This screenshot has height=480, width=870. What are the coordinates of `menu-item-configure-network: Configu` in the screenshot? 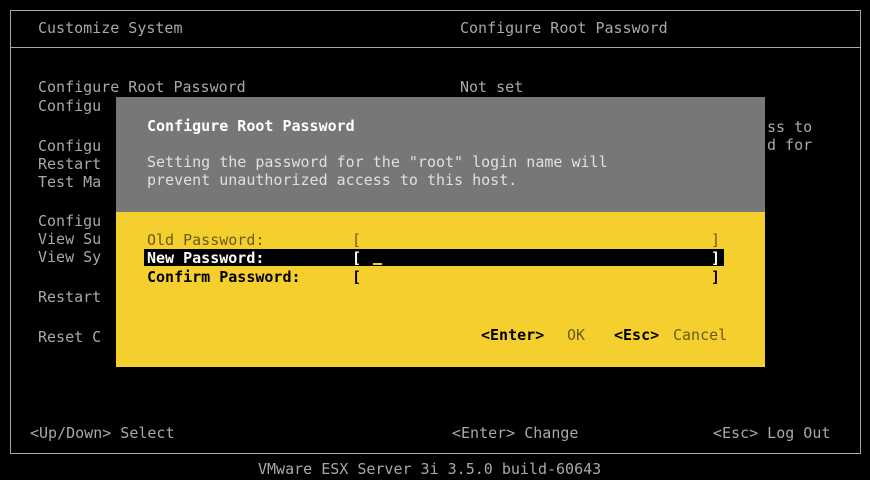 It's located at (69, 146).